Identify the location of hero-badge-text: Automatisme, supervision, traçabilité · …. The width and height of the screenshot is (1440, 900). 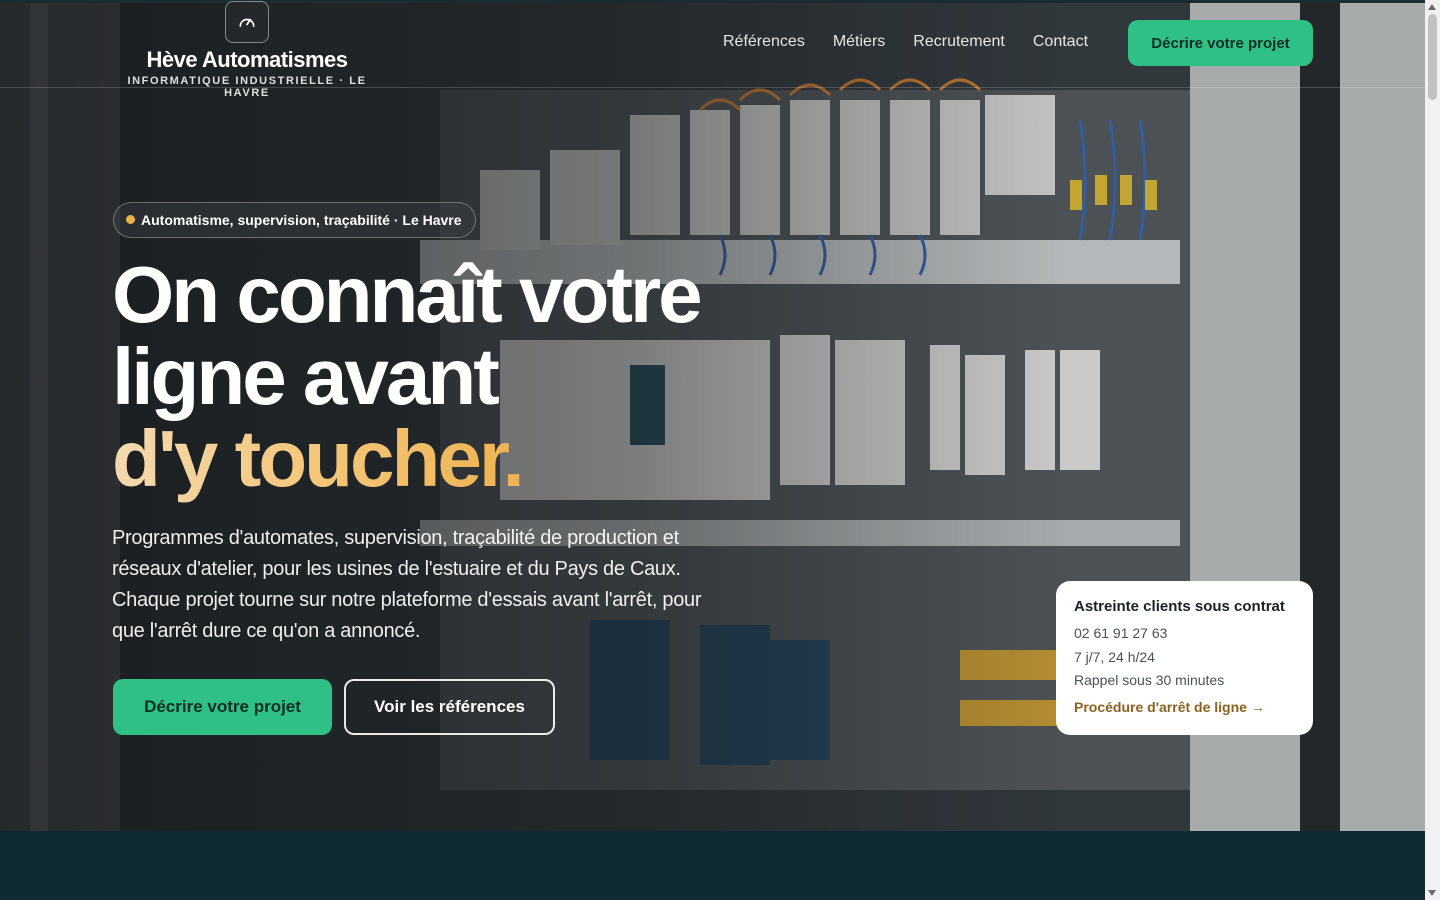
(301, 220).